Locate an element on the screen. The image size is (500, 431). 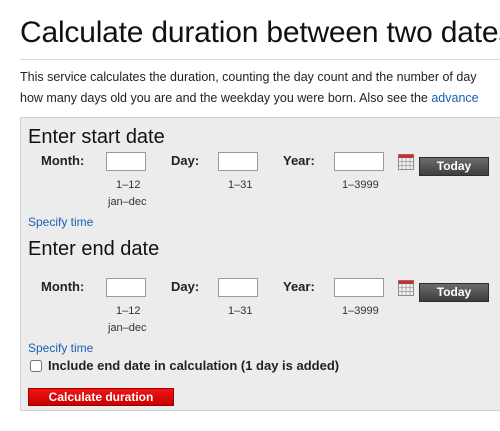
start-date-heading: Enter start date is located at coordinates (96, 137).